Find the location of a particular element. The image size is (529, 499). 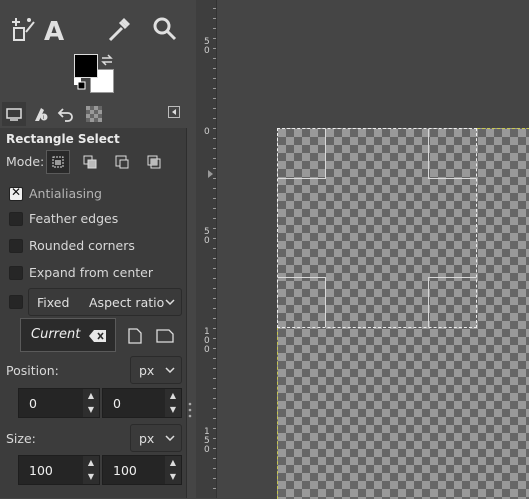

svg-text: i is located at coordinates (43, 118).